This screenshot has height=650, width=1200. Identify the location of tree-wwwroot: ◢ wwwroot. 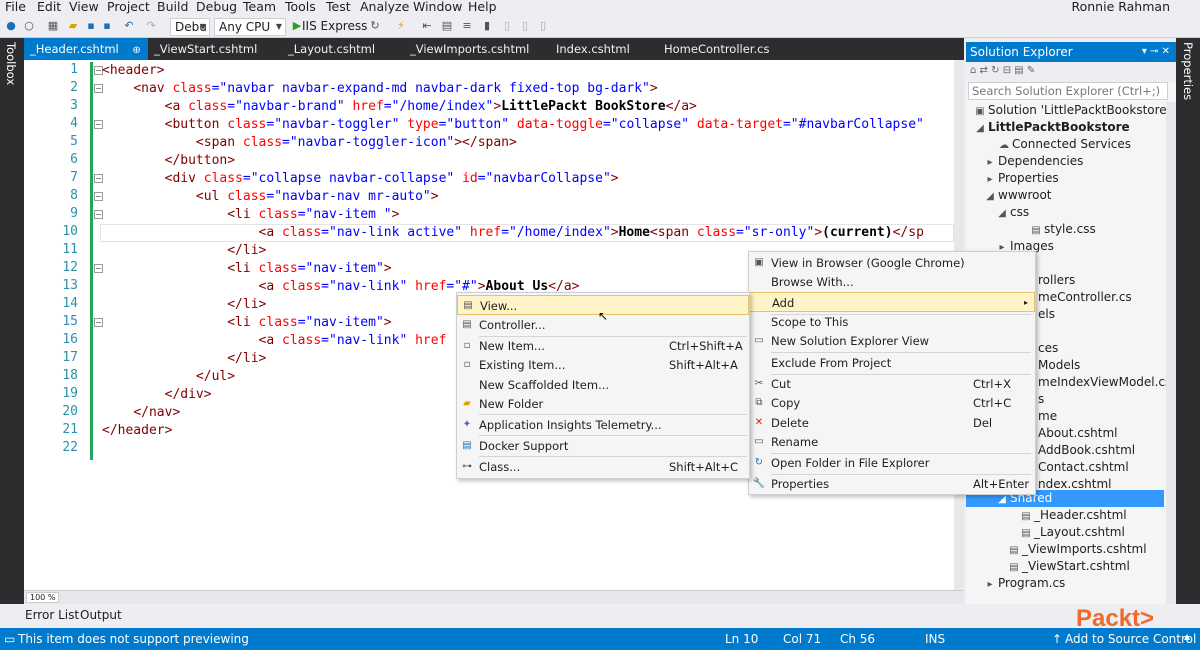
(1017, 195).